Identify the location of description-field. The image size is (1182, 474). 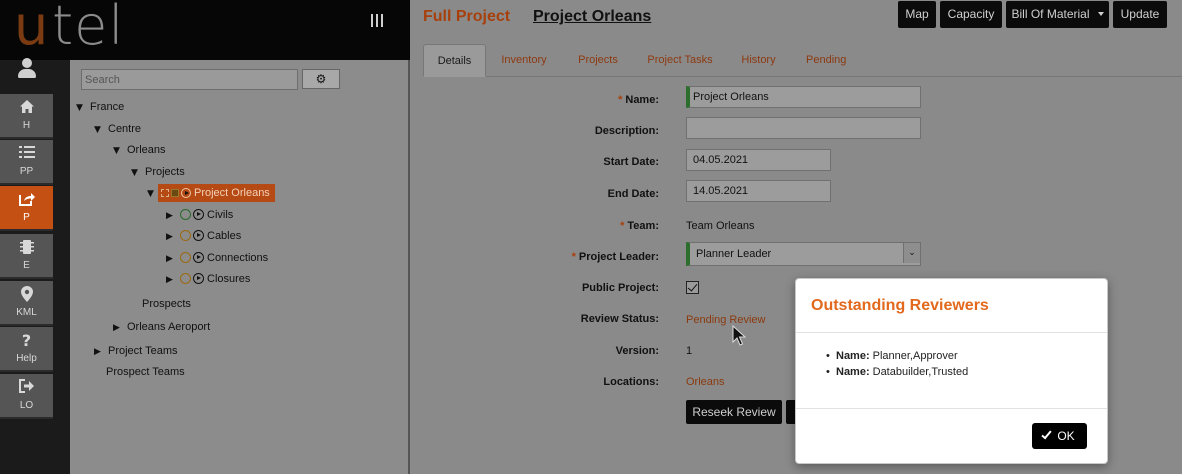
(803, 128).